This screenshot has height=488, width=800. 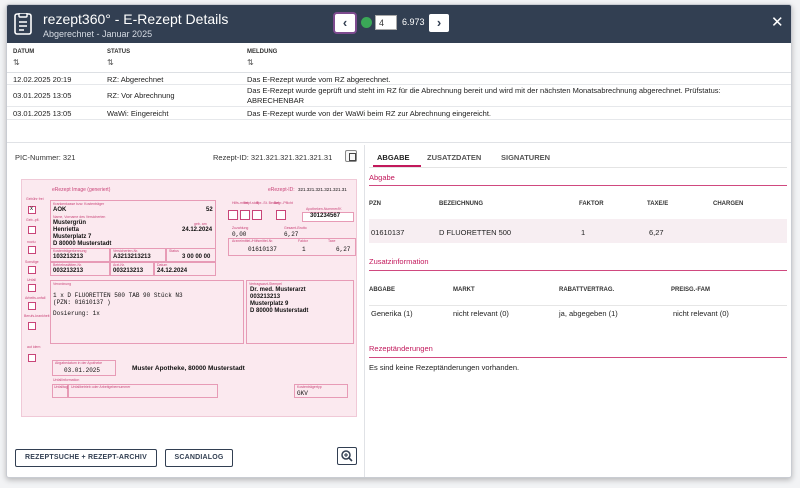 What do you see at coordinates (657, 204) in the screenshot?
I see `column-taxe: TAXE/E` at bounding box center [657, 204].